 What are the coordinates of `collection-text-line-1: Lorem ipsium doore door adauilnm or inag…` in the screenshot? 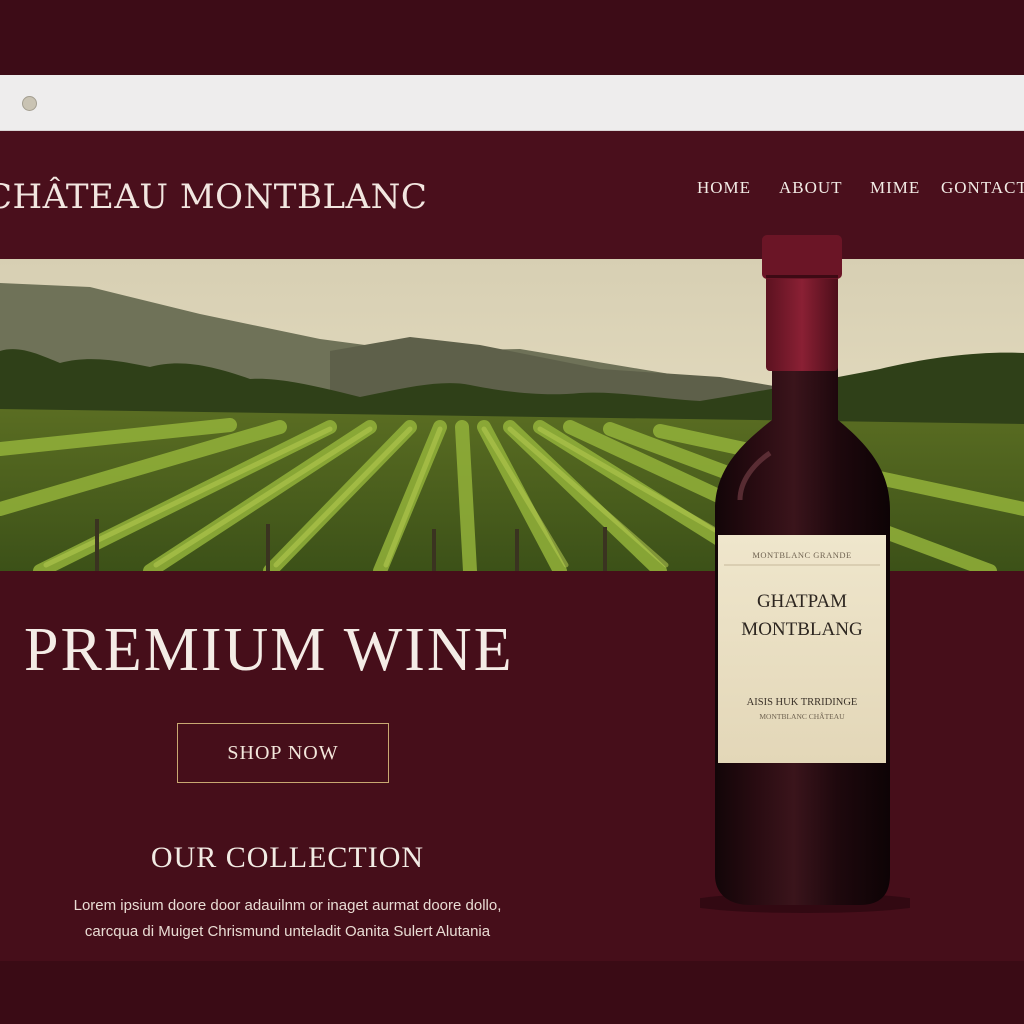 It's located at (287, 905).